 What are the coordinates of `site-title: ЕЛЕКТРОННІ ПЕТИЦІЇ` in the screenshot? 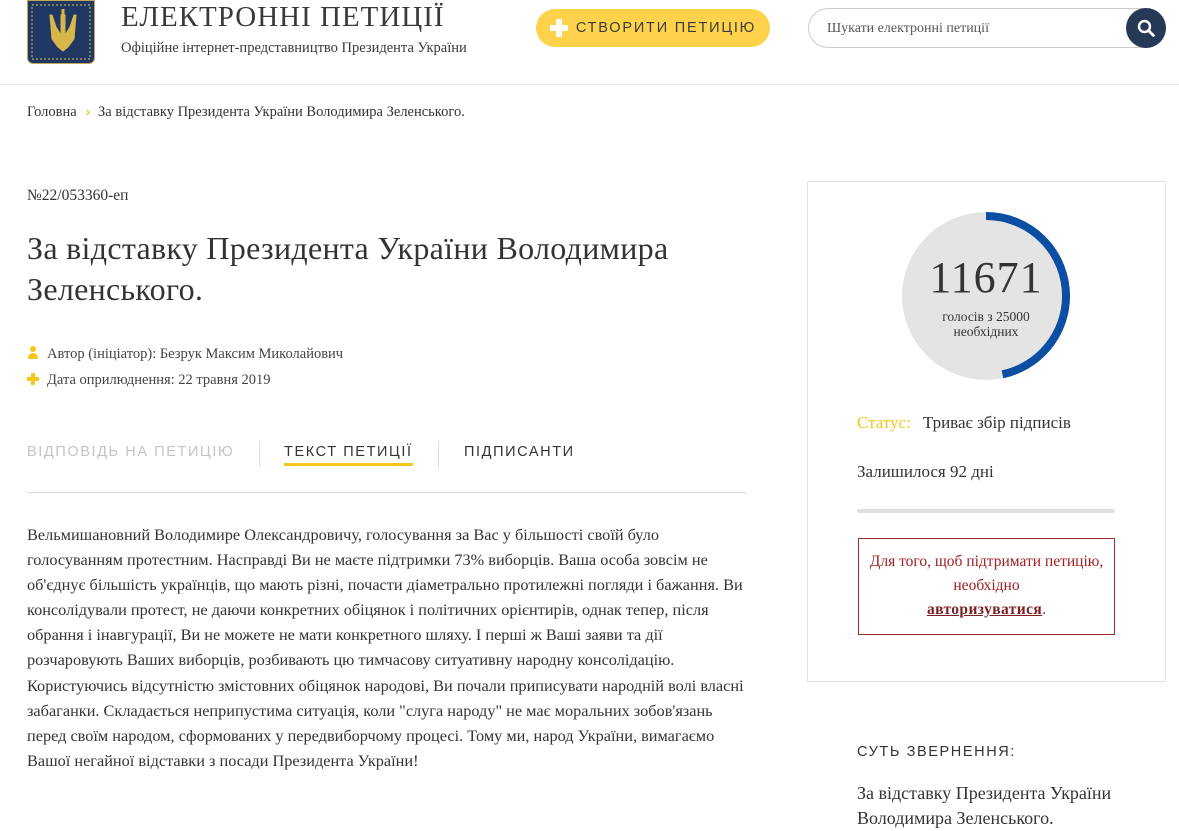 It's located at (283, 17).